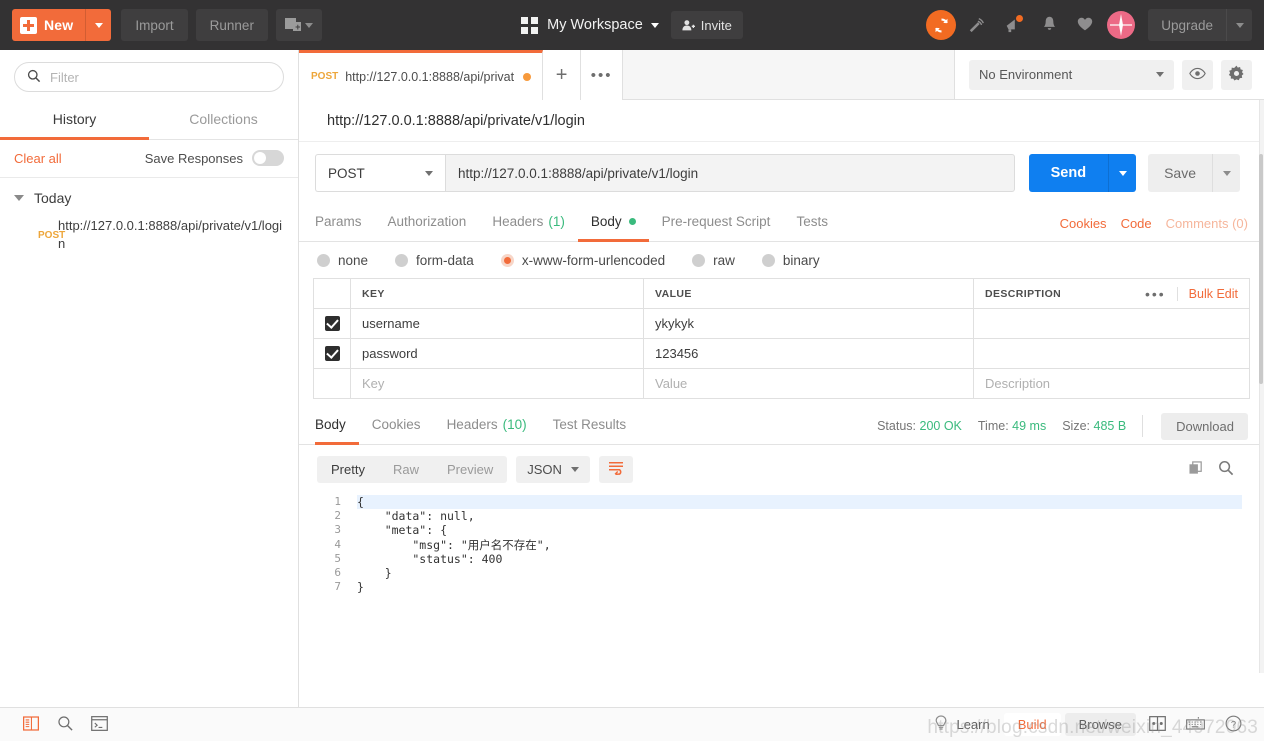  I want to click on new-request-tab-button: +, so click(562, 75).